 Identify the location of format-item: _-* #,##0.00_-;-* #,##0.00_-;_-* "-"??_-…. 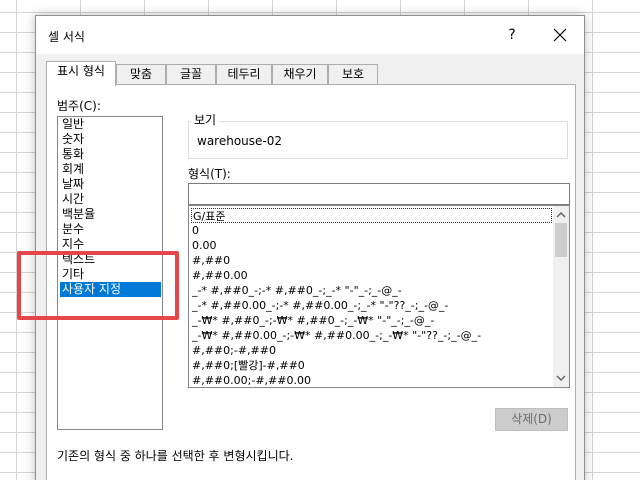
(319, 305).